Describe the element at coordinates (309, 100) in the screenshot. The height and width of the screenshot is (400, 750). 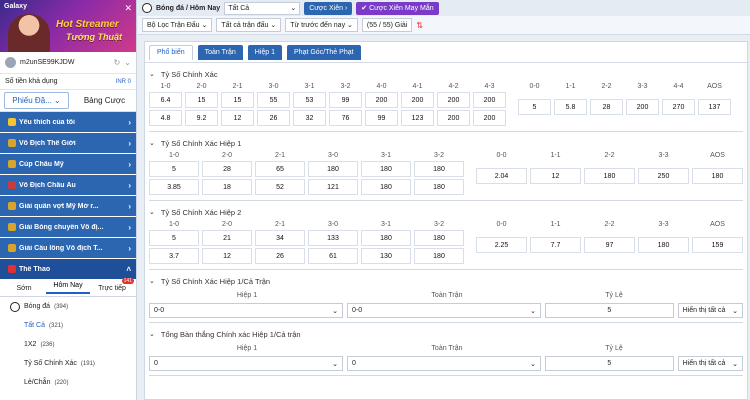
I see `odds-cell: 53` at that location.